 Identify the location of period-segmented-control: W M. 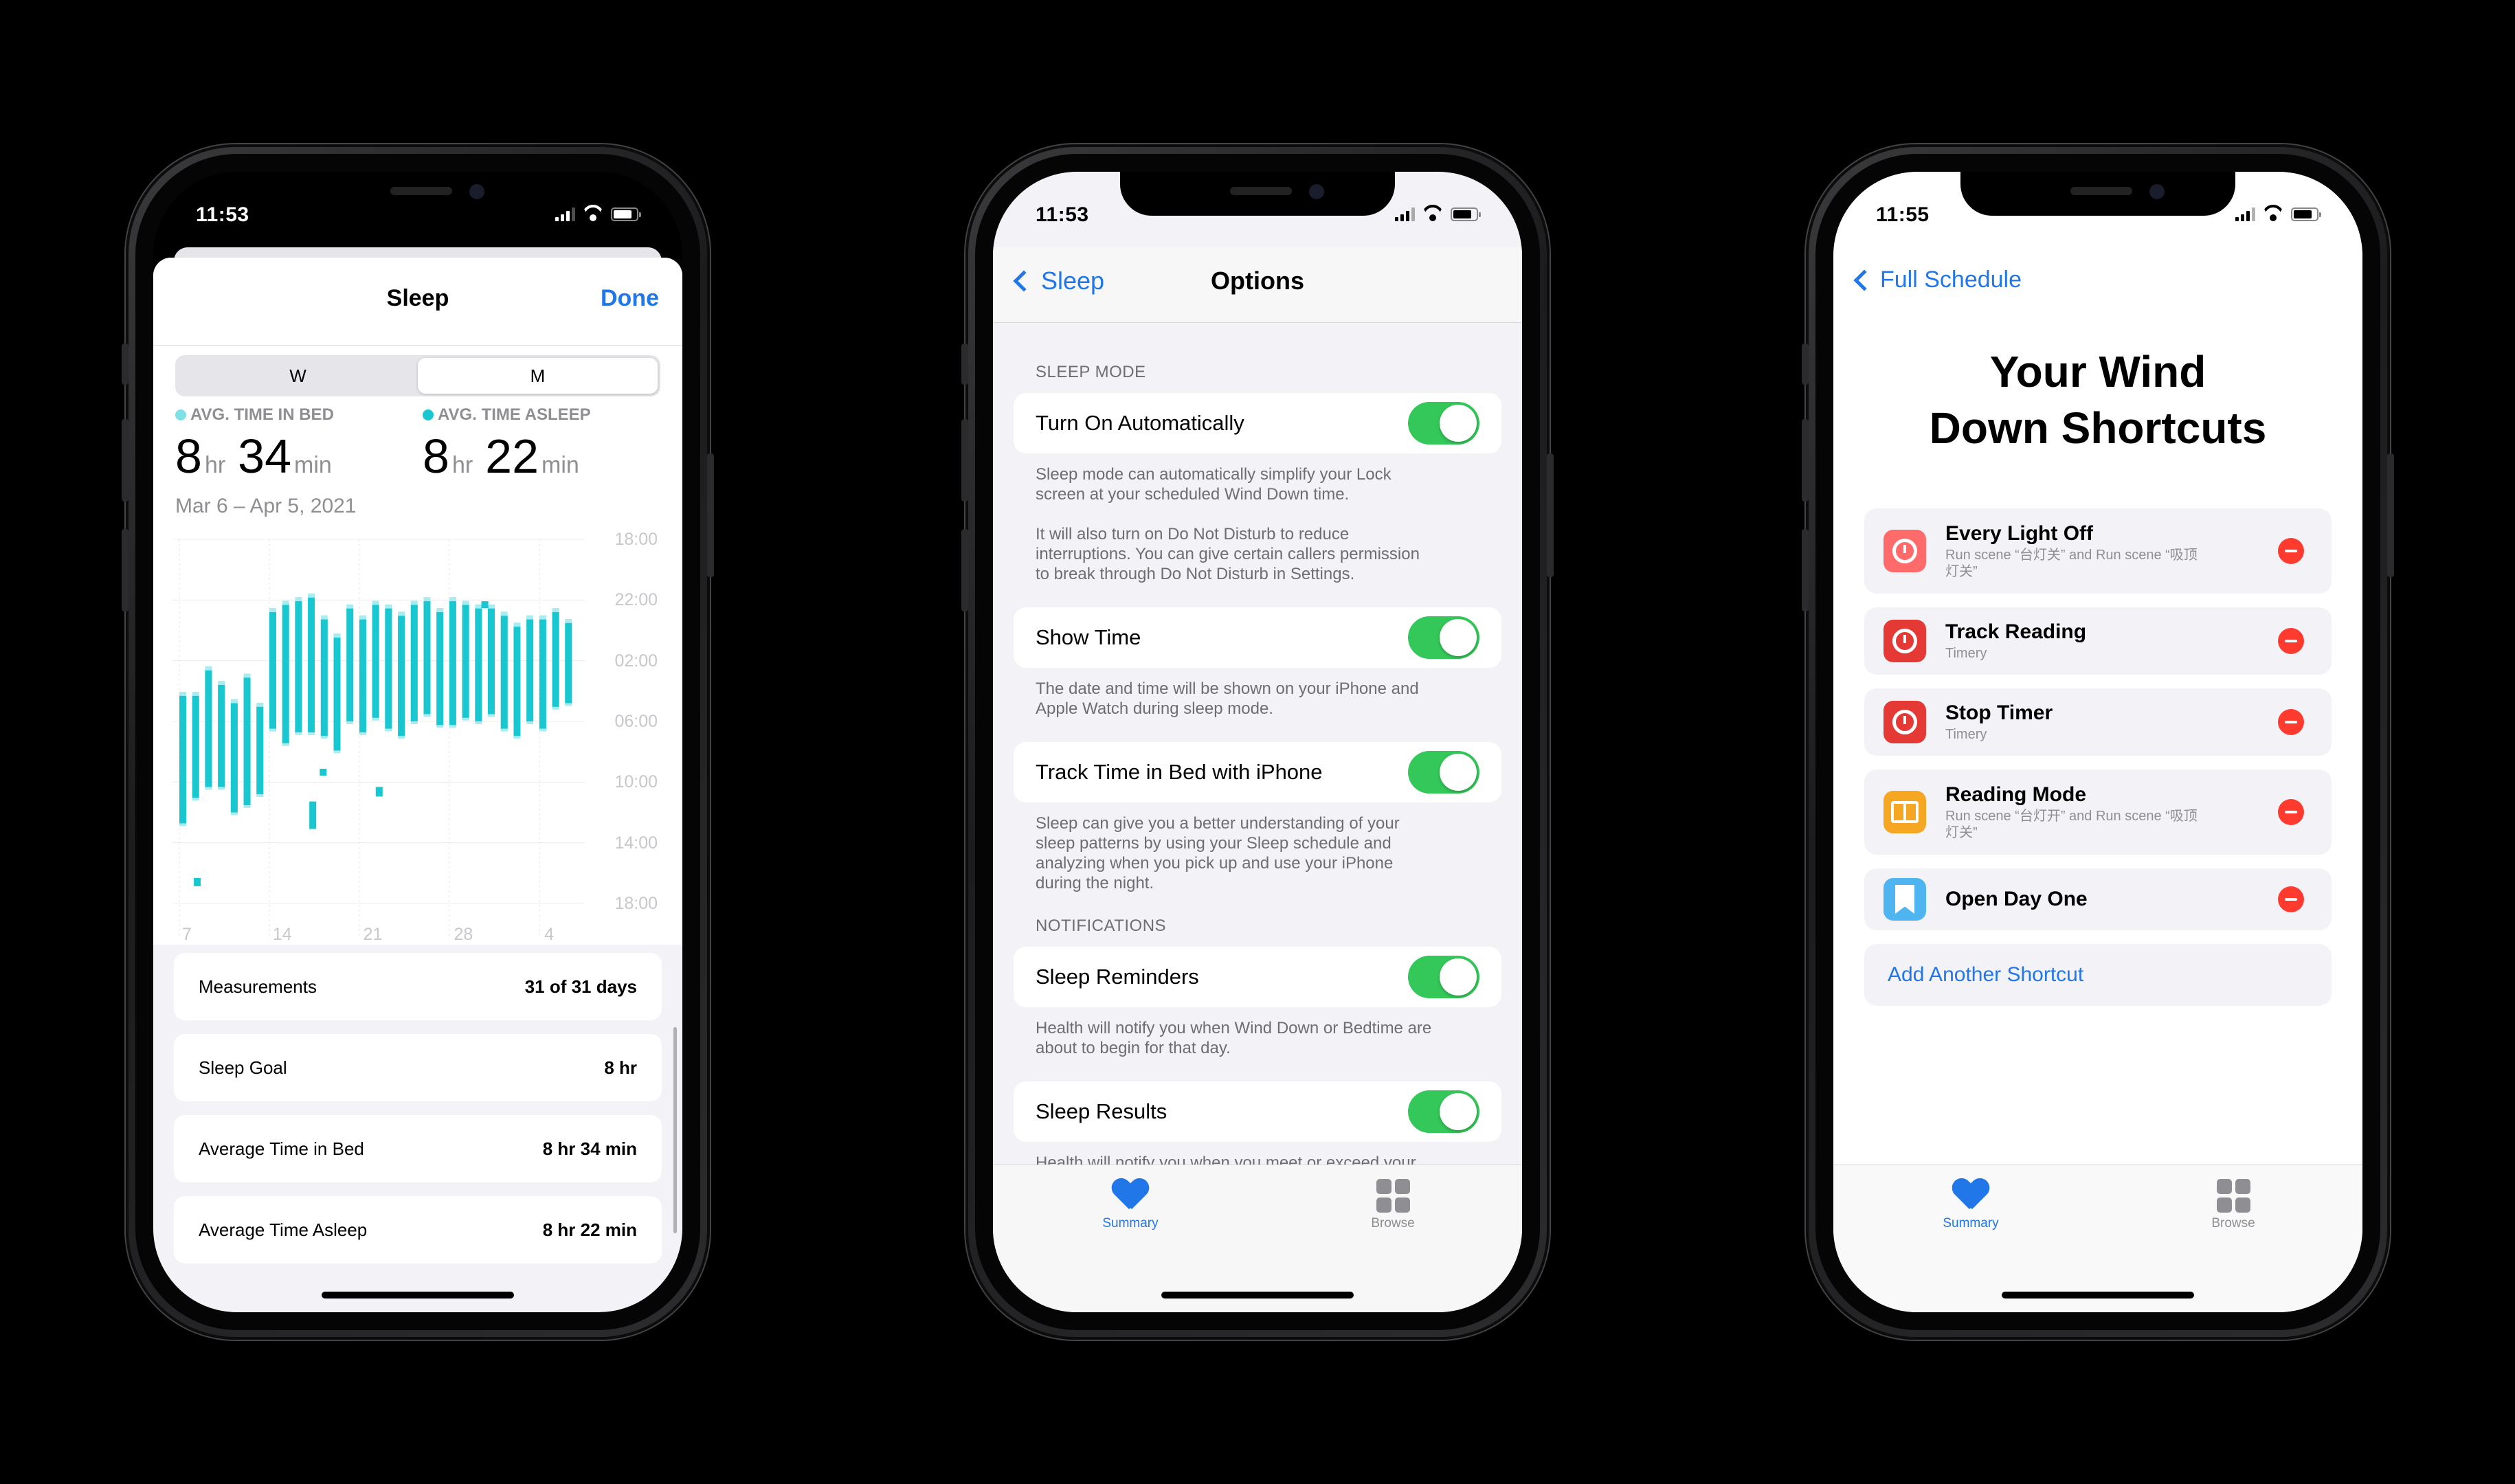
(418, 375).